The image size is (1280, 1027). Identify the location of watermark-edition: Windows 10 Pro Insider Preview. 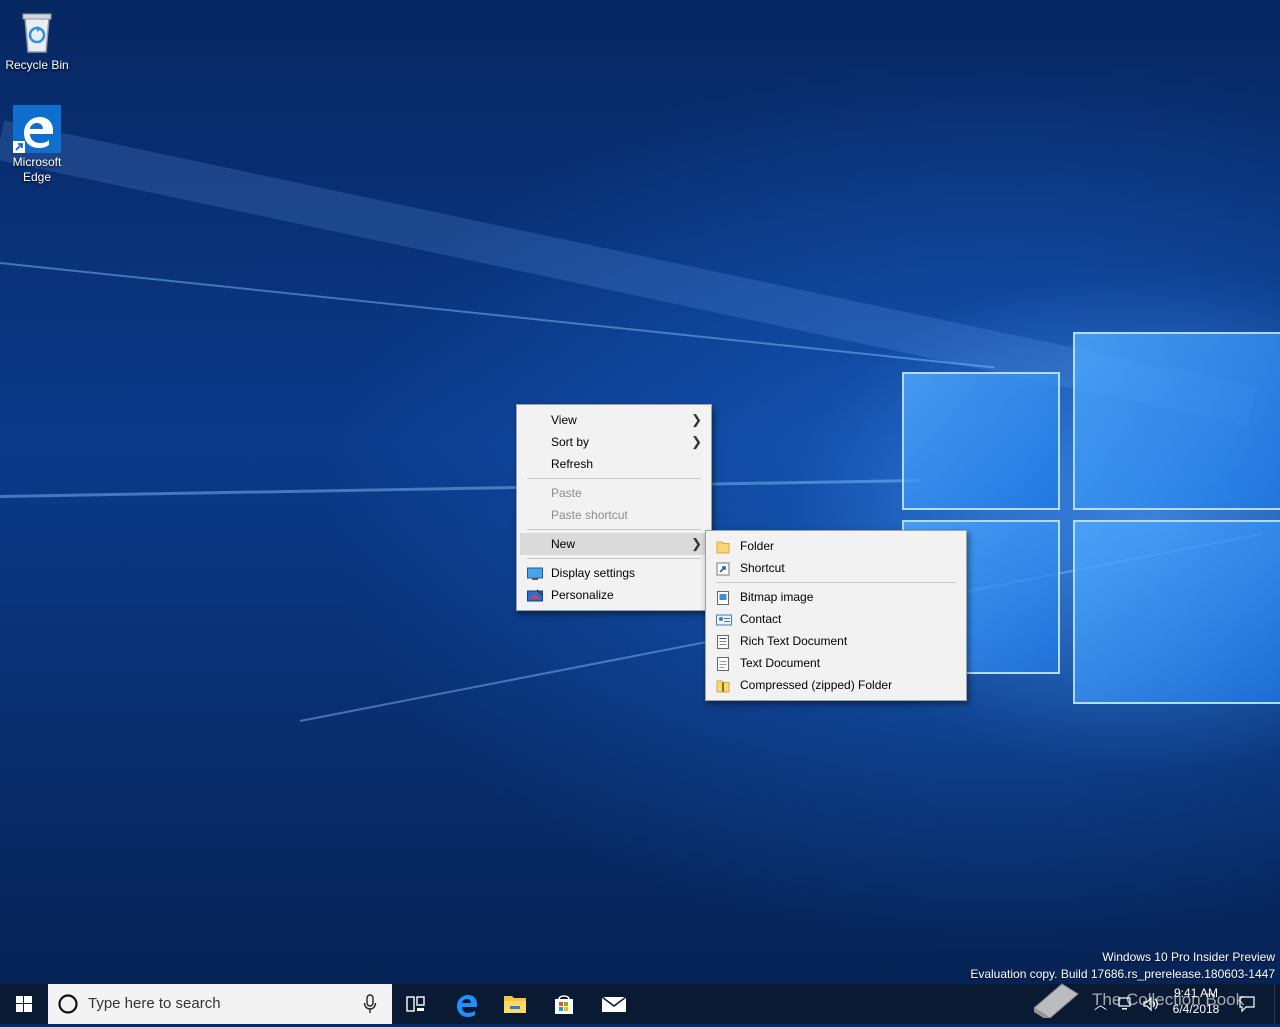
(1188, 957).